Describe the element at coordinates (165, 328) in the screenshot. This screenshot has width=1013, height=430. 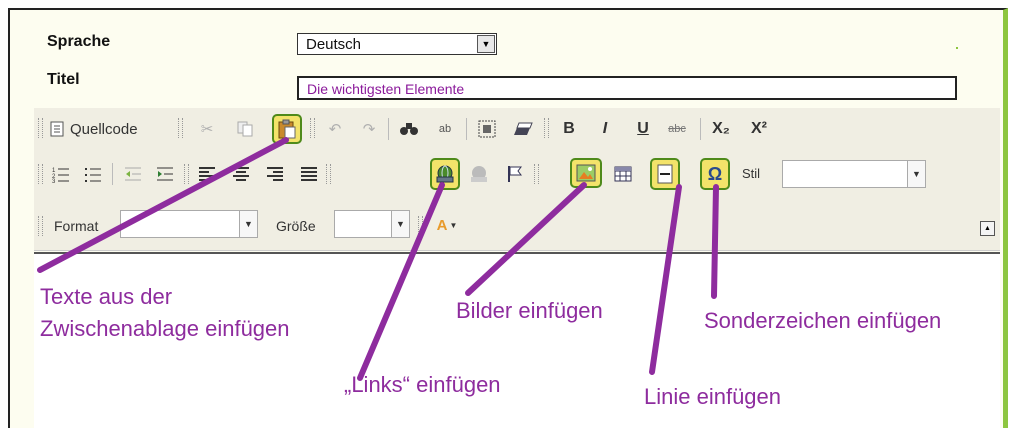
I see `annotation-paste-line2: Zwischenablage einfügen` at that location.